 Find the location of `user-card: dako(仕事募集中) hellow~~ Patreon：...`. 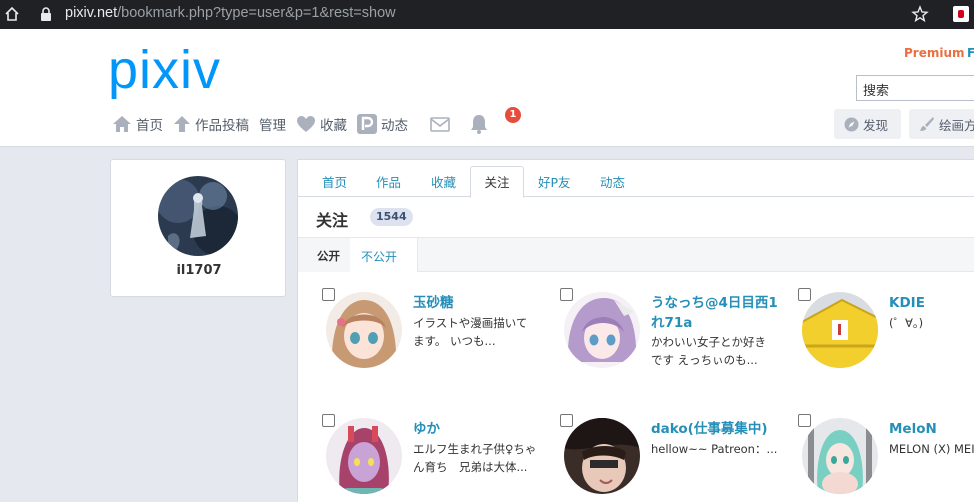

user-card: dako(仕事募集中) hellow~~ Patreon：... is located at coordinates (680, 458).